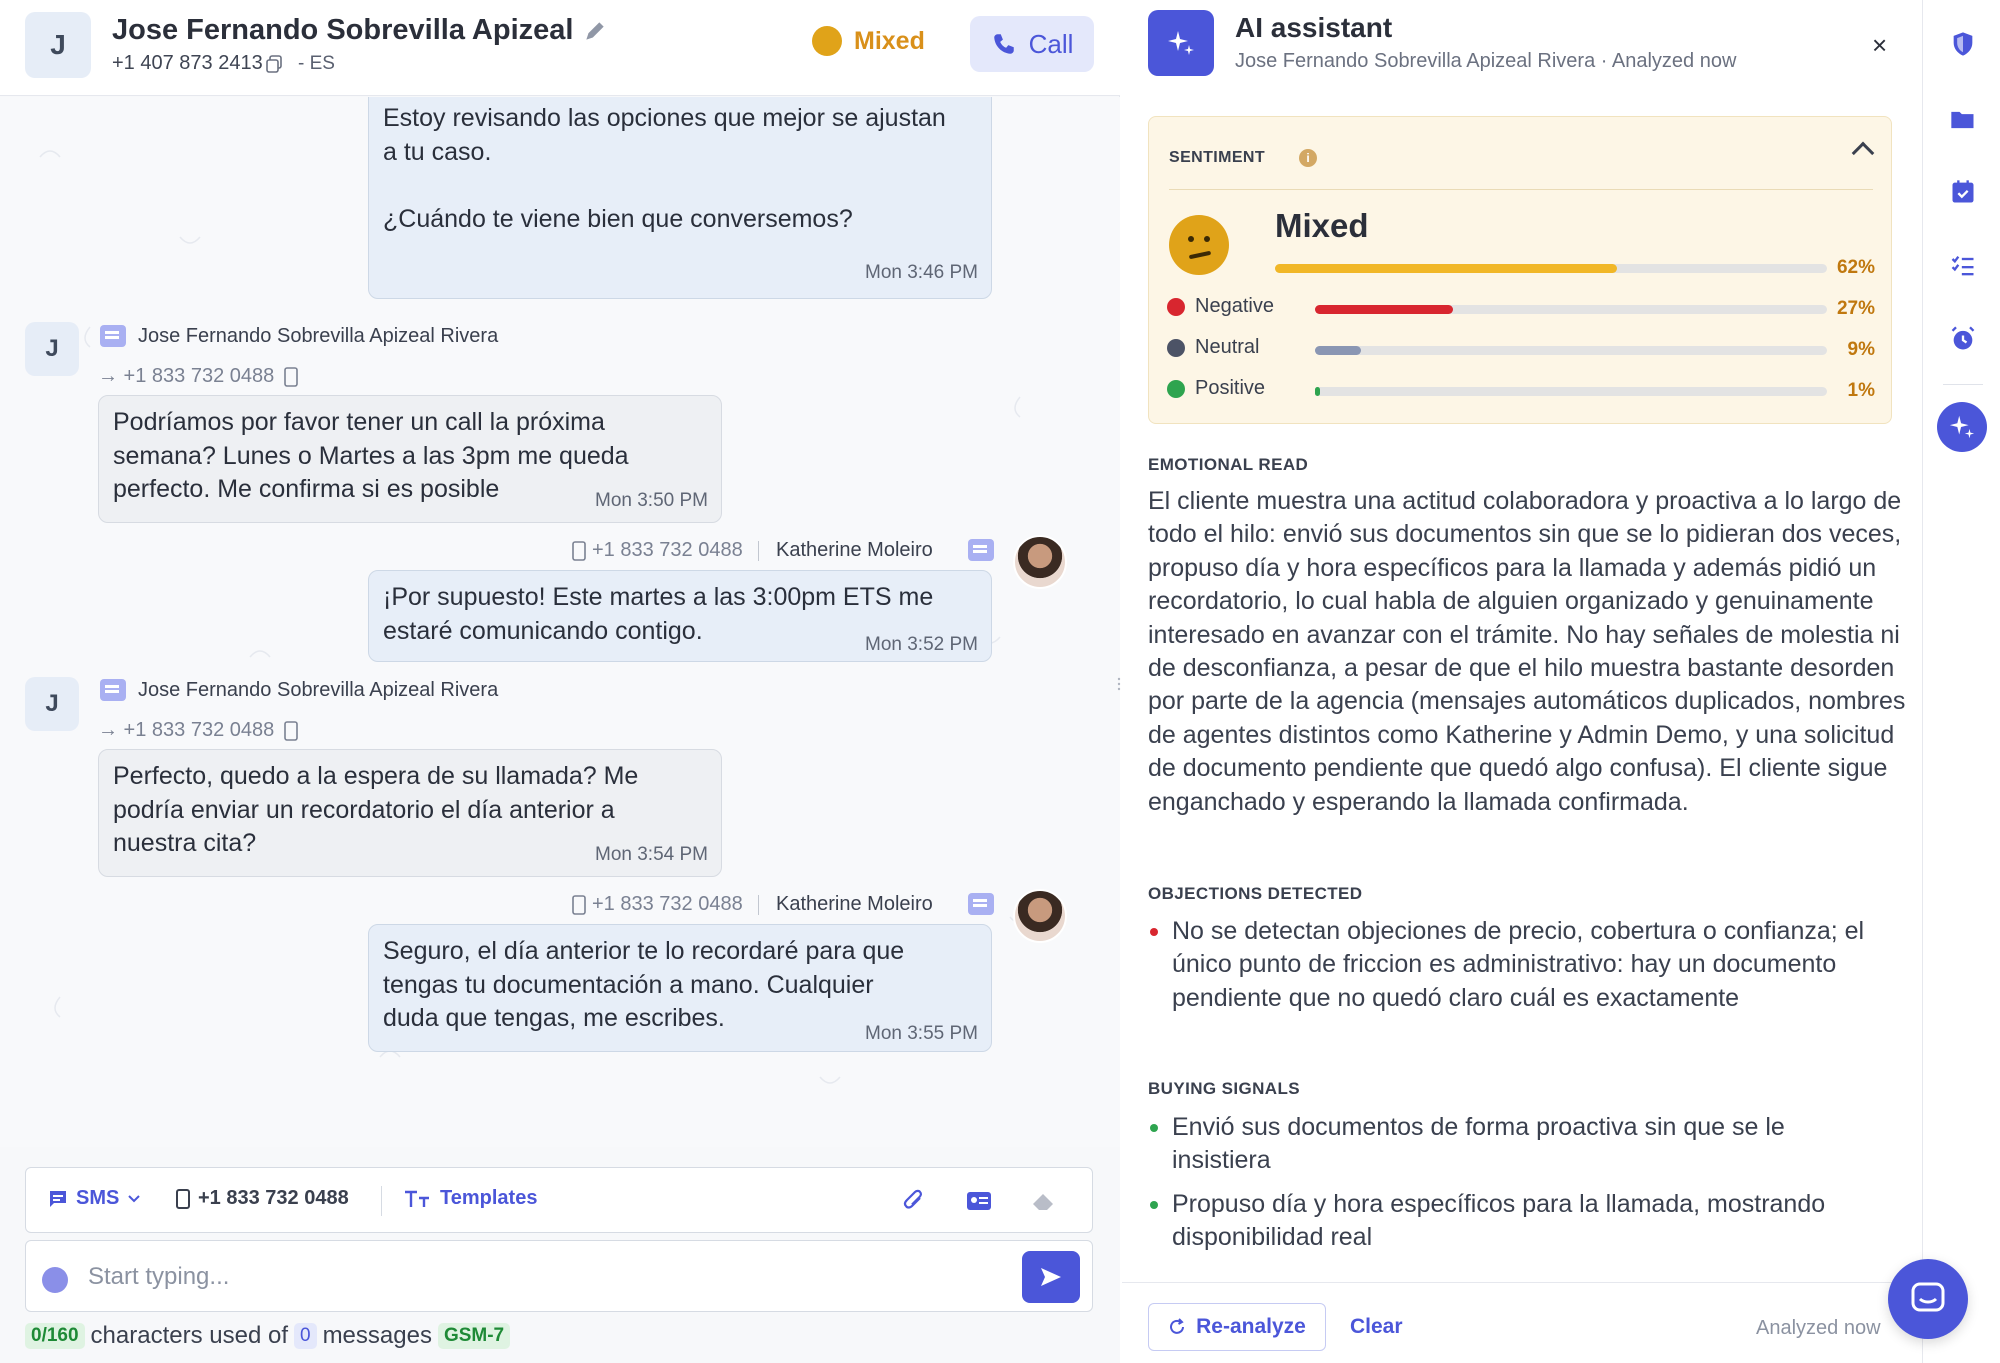  I want to click on templates-button: Templates, so click(470, 1198).